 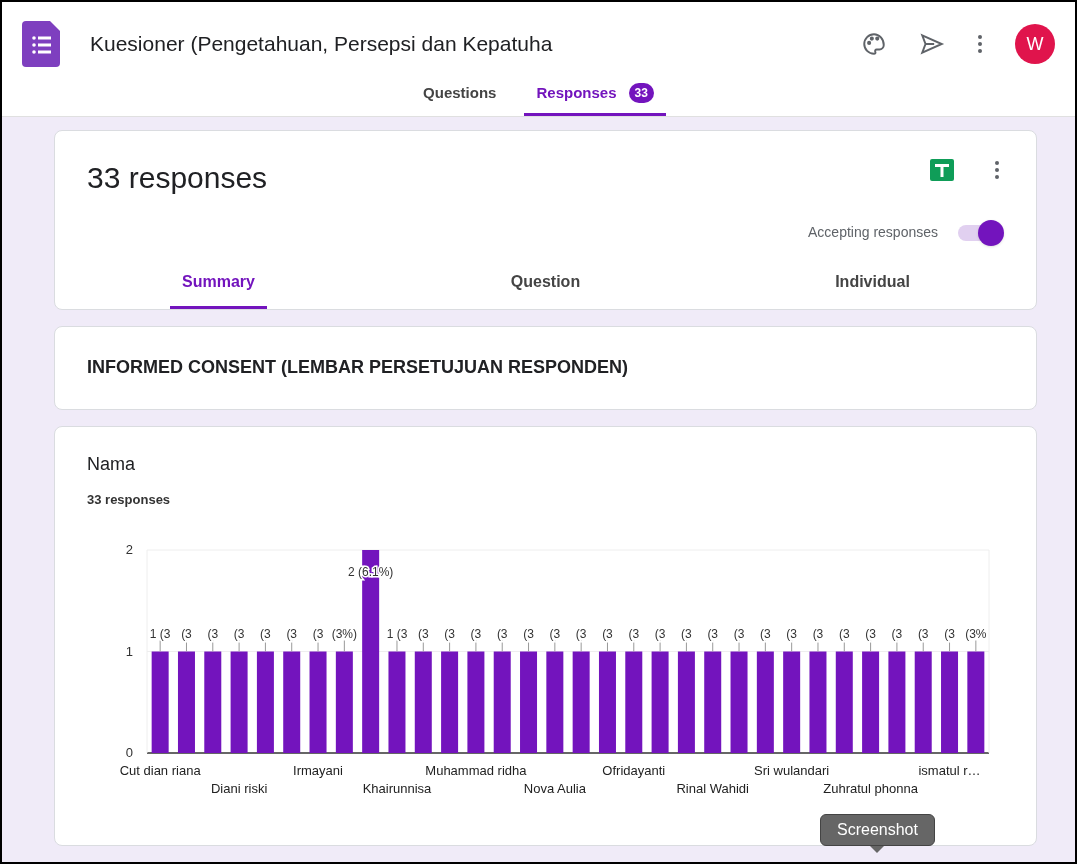 What do you see at coordinates (872, 285) in the screenshot?
I see `summary-tab: Individual` at bounding box center [872, 285].